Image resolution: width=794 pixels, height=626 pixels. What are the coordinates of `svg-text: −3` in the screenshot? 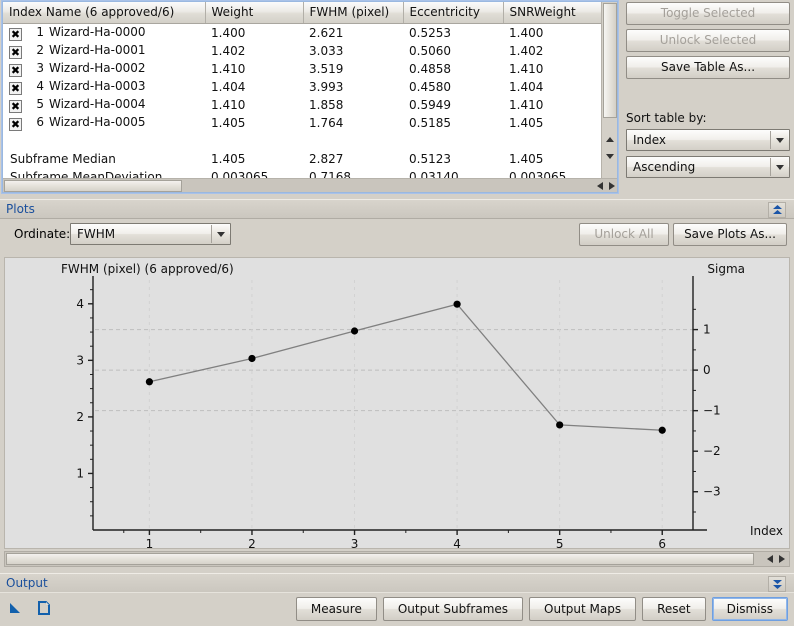 It's located at (712, 492).